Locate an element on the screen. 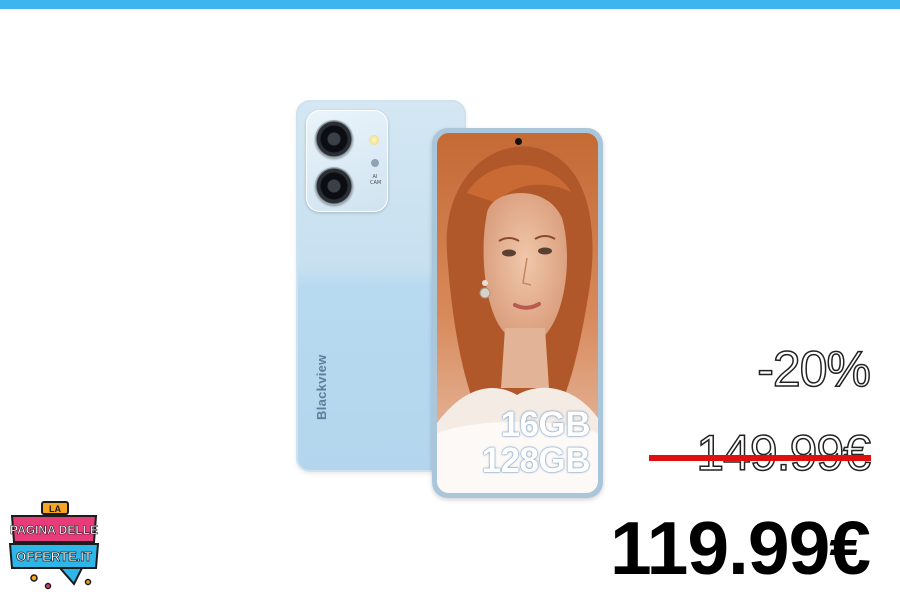 The height and width of the screenshot is (600, 900). logo-line3: OFFERTE.IT is located at coordinates (54, 556).